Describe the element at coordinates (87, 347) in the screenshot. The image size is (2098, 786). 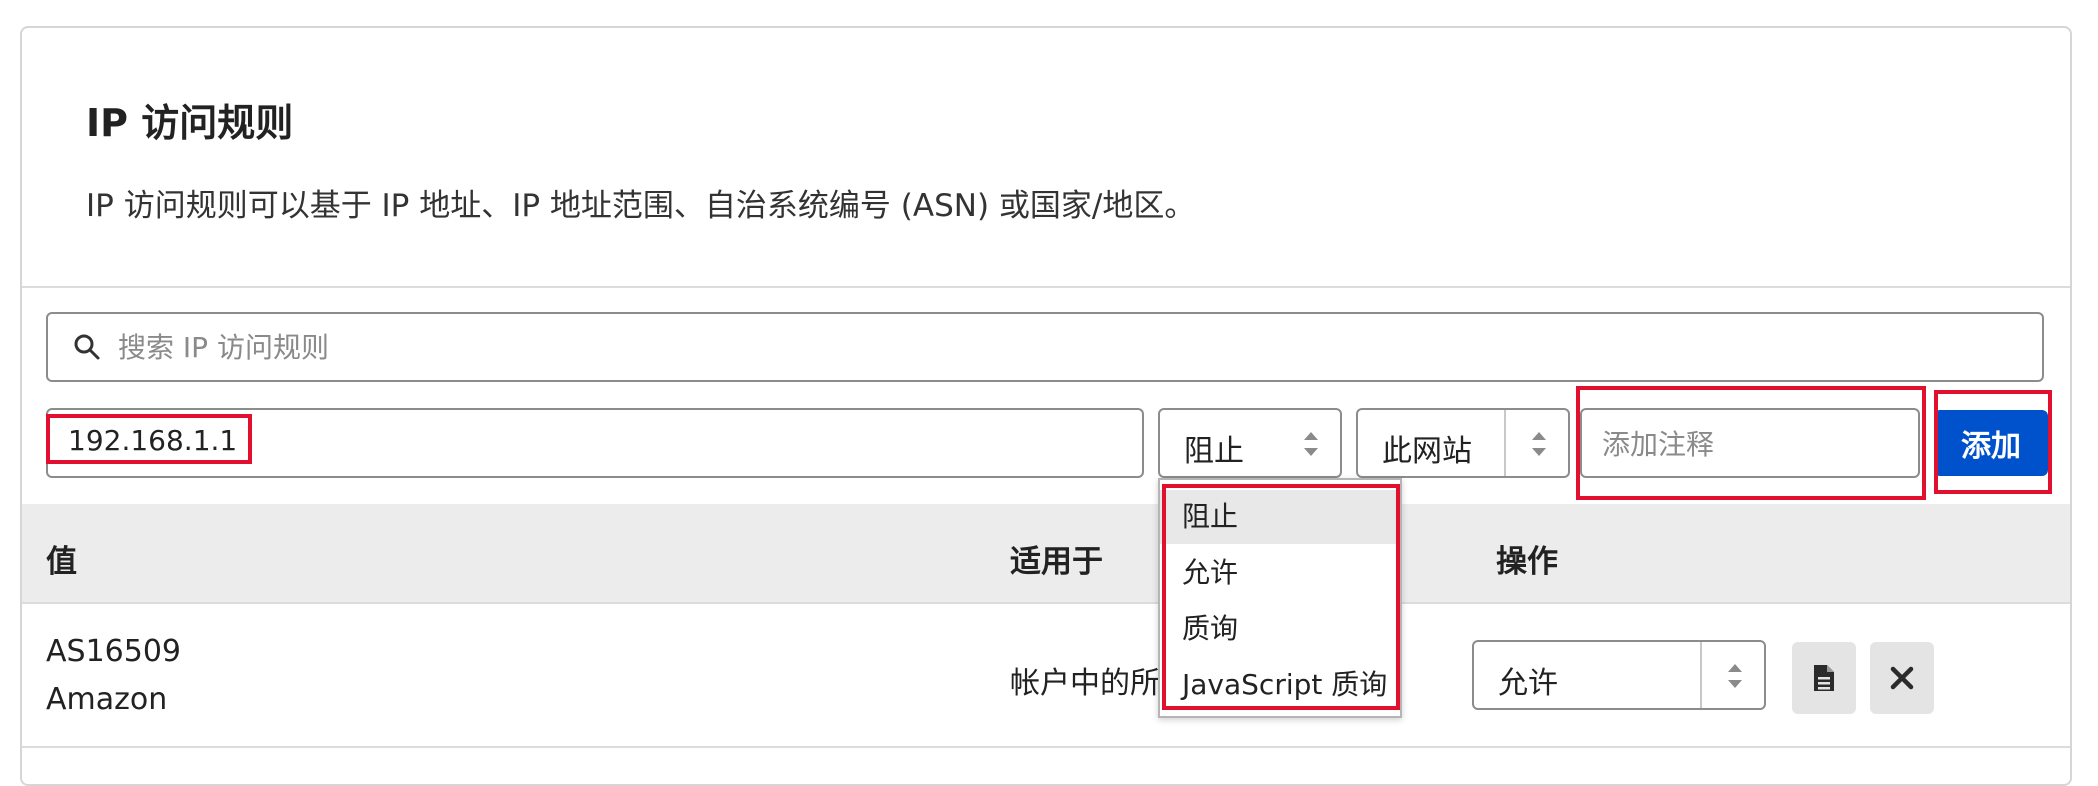
I see `search-icon` at that location.